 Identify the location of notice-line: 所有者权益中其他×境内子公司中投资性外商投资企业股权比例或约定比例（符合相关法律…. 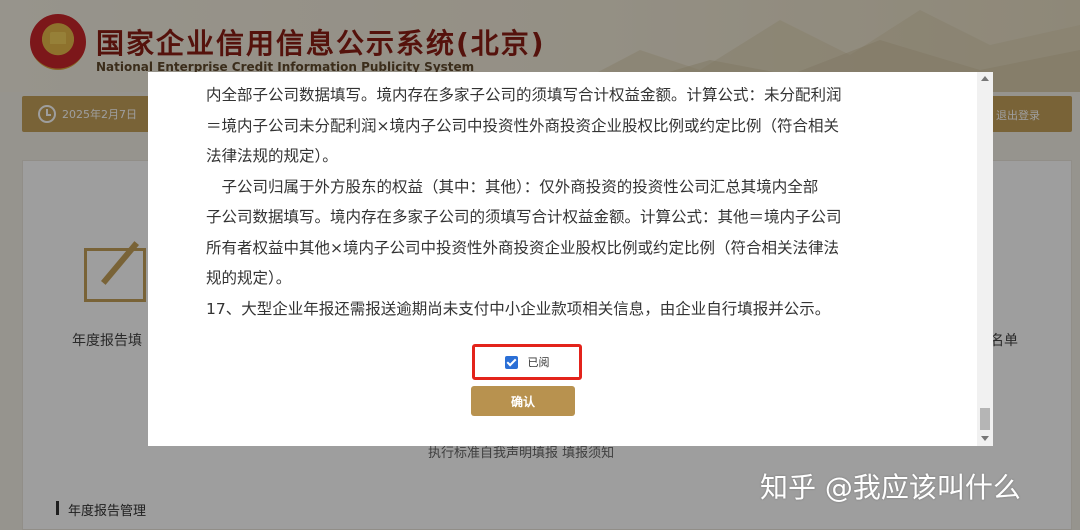
(522, 247).